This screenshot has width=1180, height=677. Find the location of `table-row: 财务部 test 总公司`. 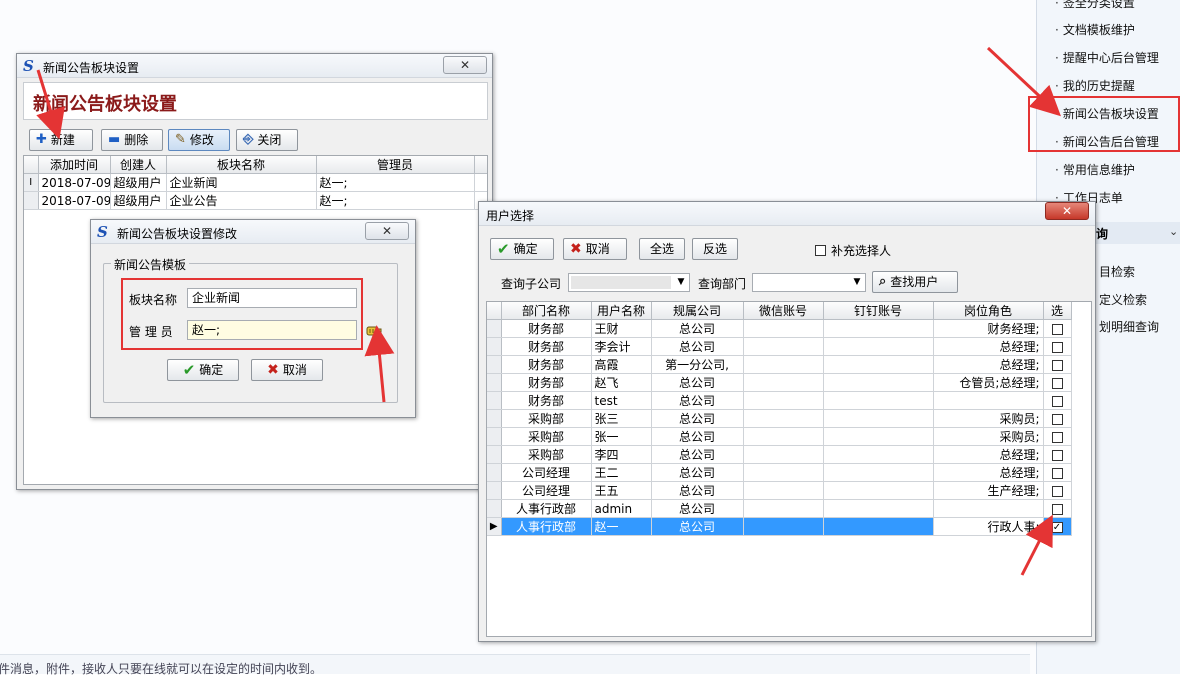

table-row: 财务部 test 总公司 is located at coordinates (779, 400).